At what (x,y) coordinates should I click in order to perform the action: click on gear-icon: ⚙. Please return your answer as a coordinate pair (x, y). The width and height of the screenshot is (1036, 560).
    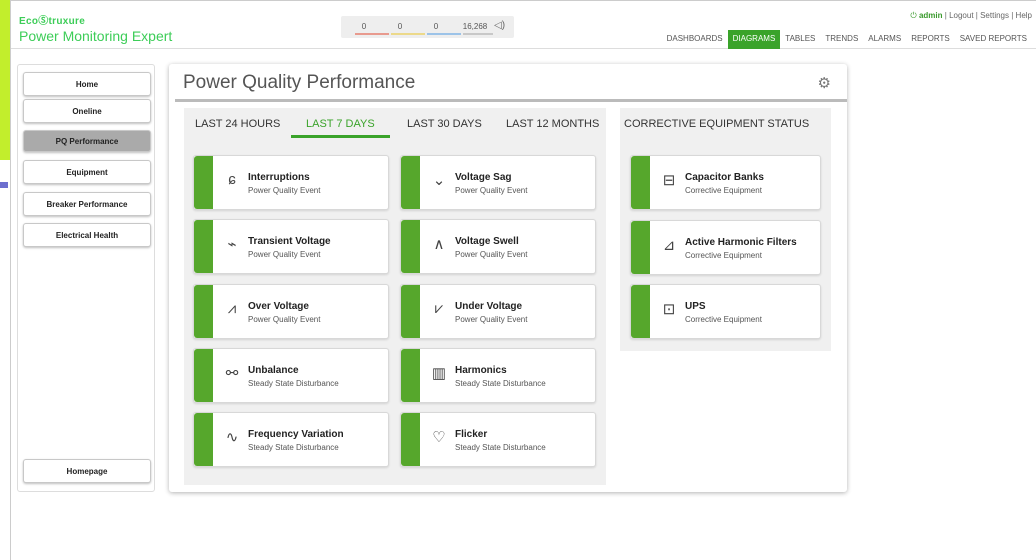
    Looking at the image, I should click on (824, 83).